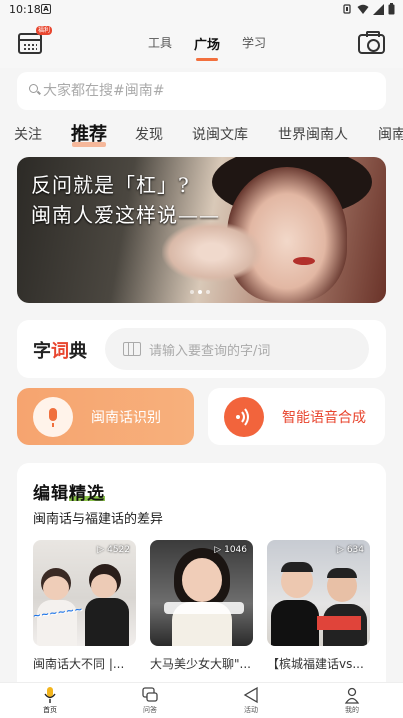 This screenshot has width=403, height=718. Describe the element at coordinates (201, 10) in the screenshot. I see `status-bar: 10:18 A` at that location.